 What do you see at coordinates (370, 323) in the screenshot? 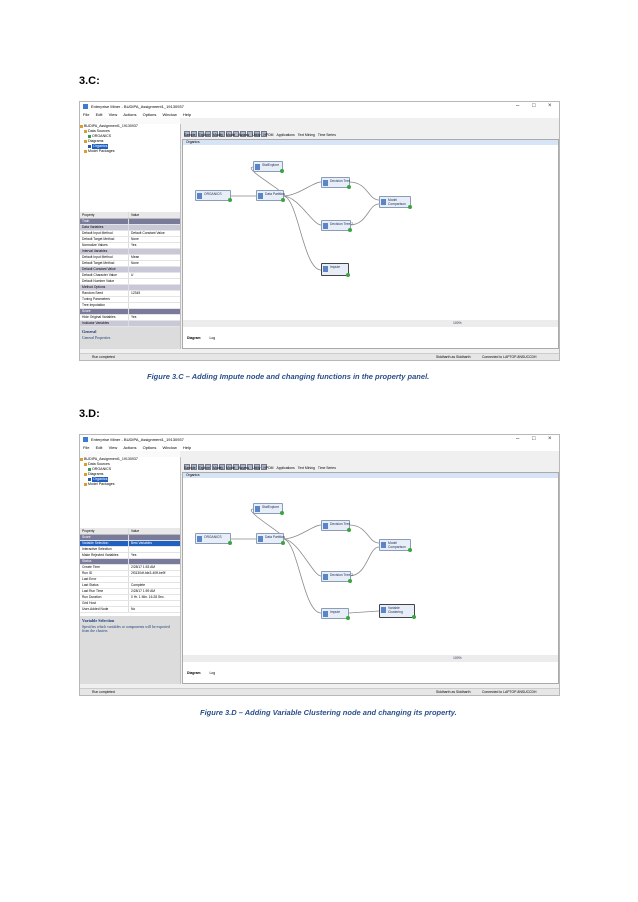
I see `diagram-bottom-bar: 100%` at bounding box center [370, 323].